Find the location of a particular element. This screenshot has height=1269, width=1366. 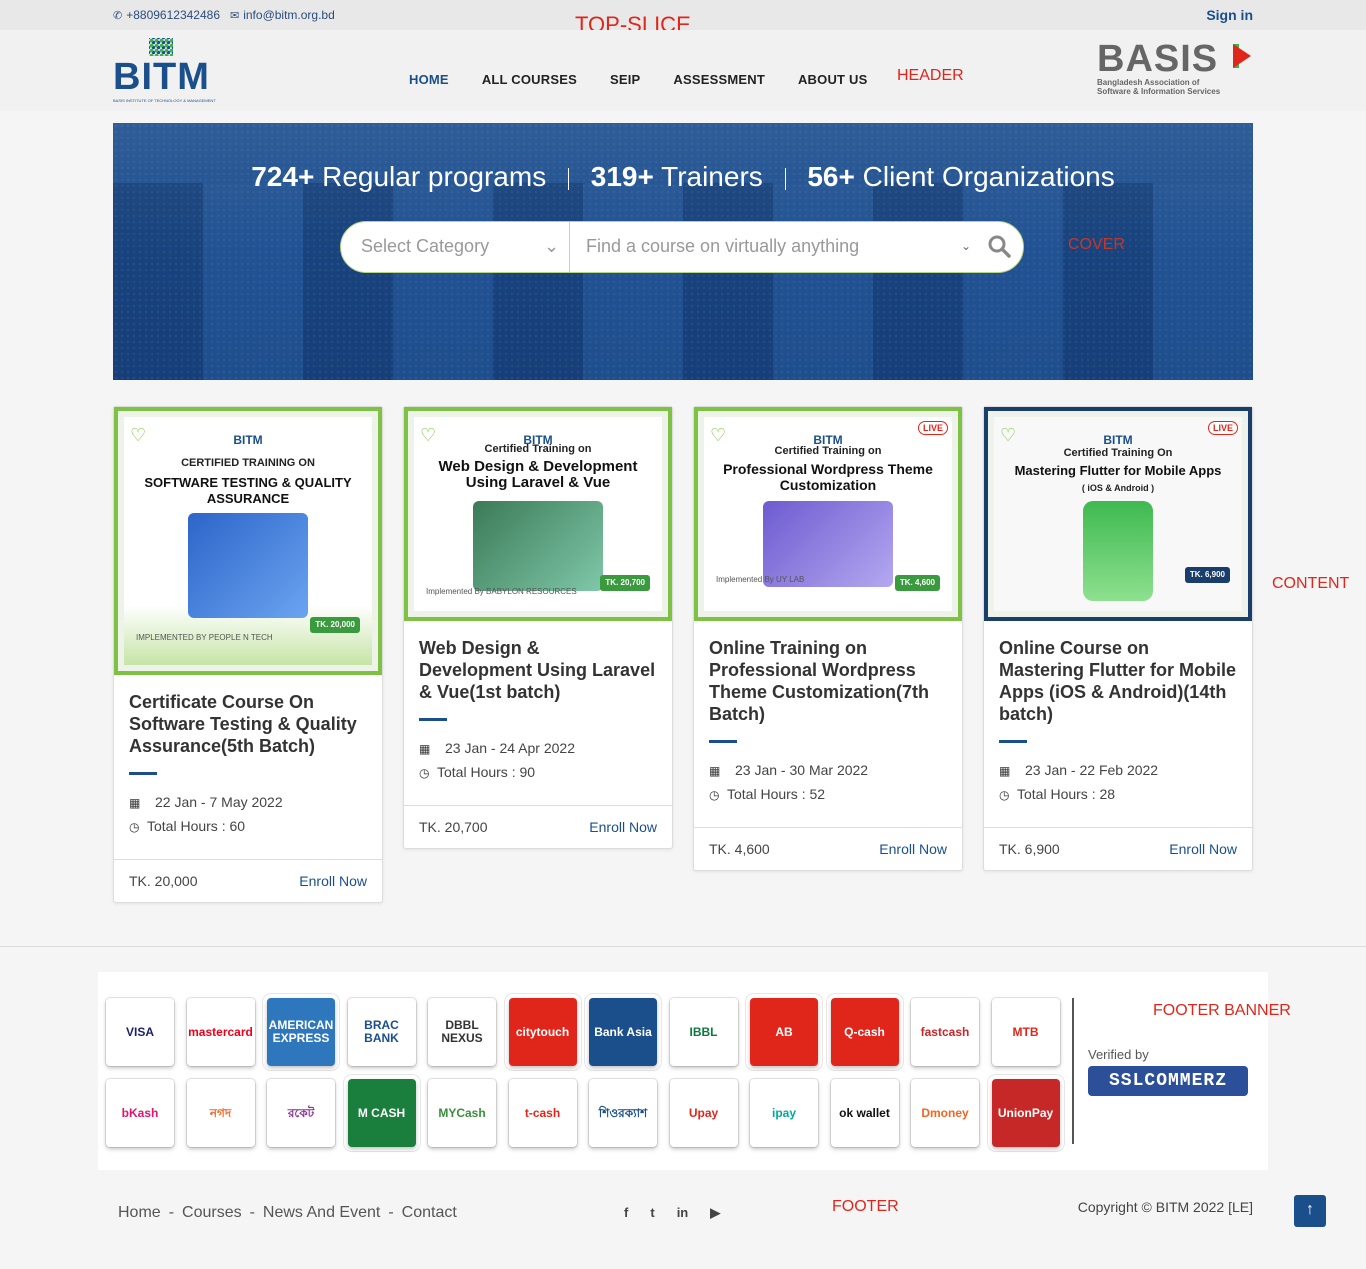

youtube-icon: ▶ is located at coordinates (715, 1213).